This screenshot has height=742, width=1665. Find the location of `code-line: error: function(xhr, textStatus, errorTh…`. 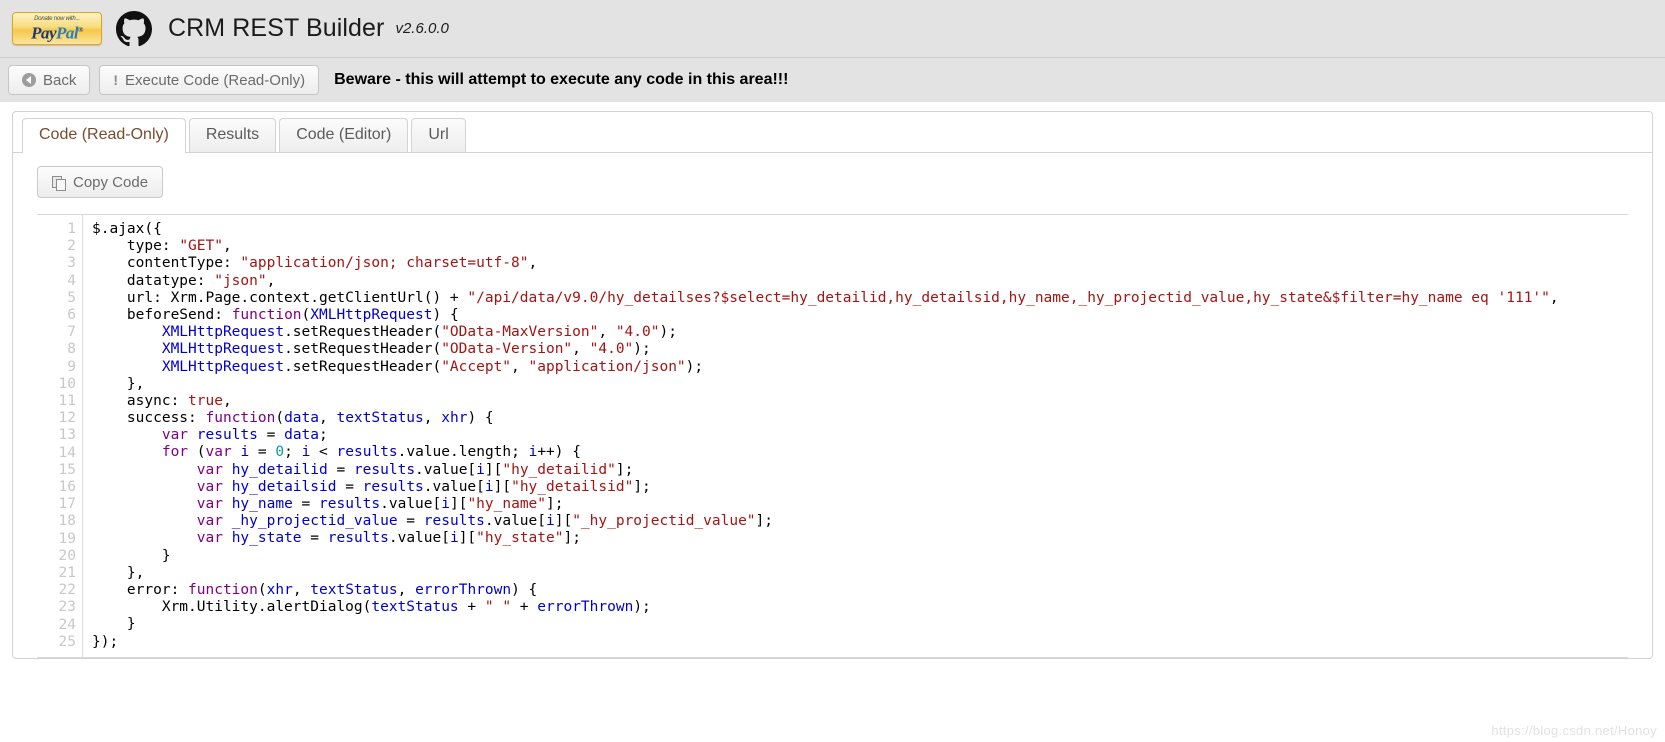

code-line: error: function(xhr, textStatus, errorTh… is located at coordinates (315, 589).